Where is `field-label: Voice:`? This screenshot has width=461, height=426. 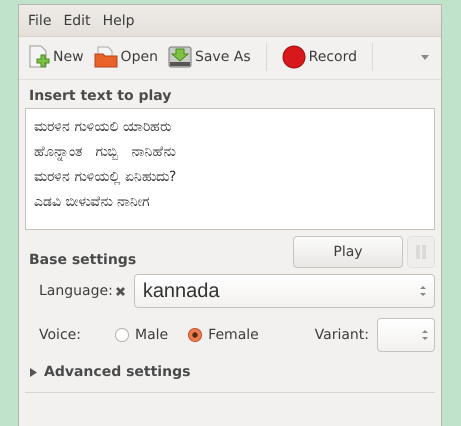
field-label: Voice: is located at coordinates (60, 335).